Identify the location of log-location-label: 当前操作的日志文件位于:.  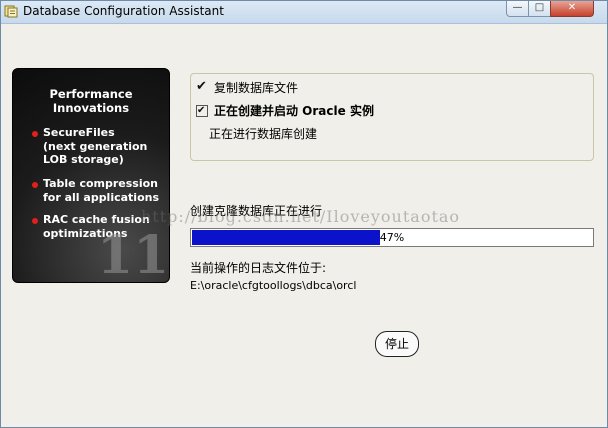
(258, 268).